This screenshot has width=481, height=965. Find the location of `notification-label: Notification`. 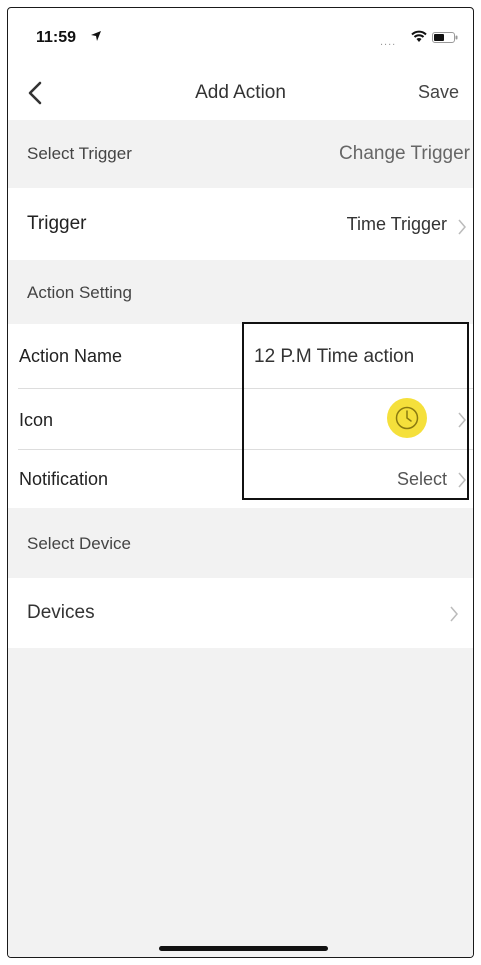

notification-label: Notification is located at coordinates (64, 479).